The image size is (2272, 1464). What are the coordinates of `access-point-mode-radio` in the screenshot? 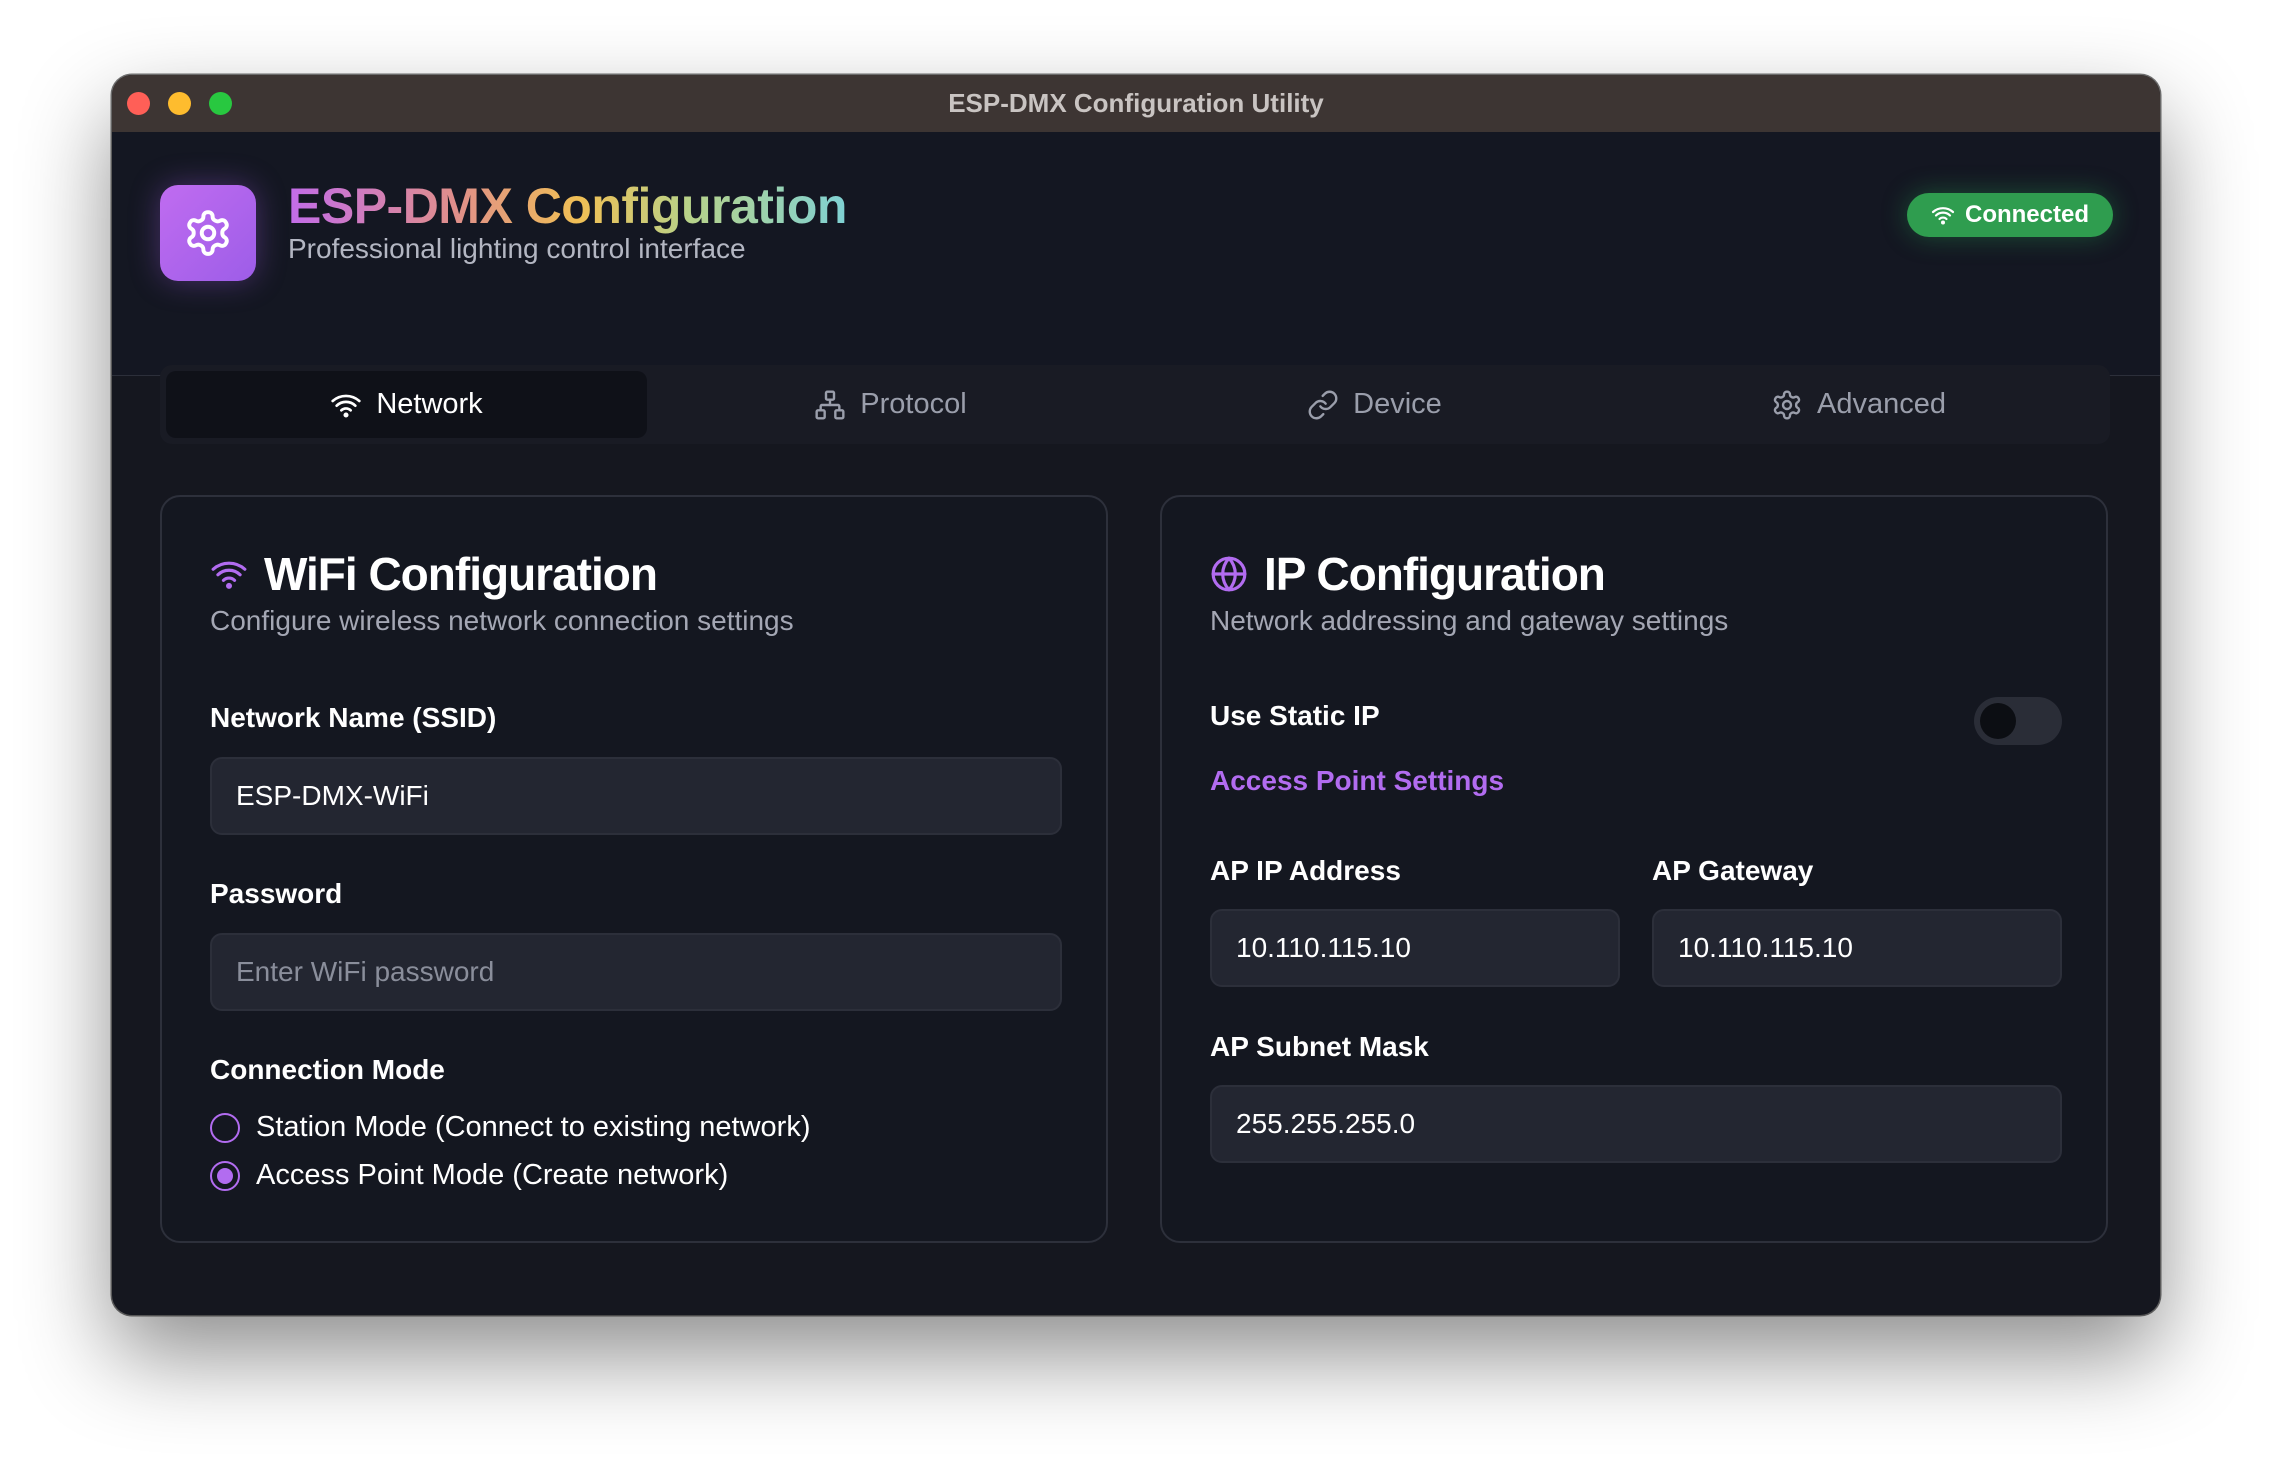 It's located at (225, 1175).